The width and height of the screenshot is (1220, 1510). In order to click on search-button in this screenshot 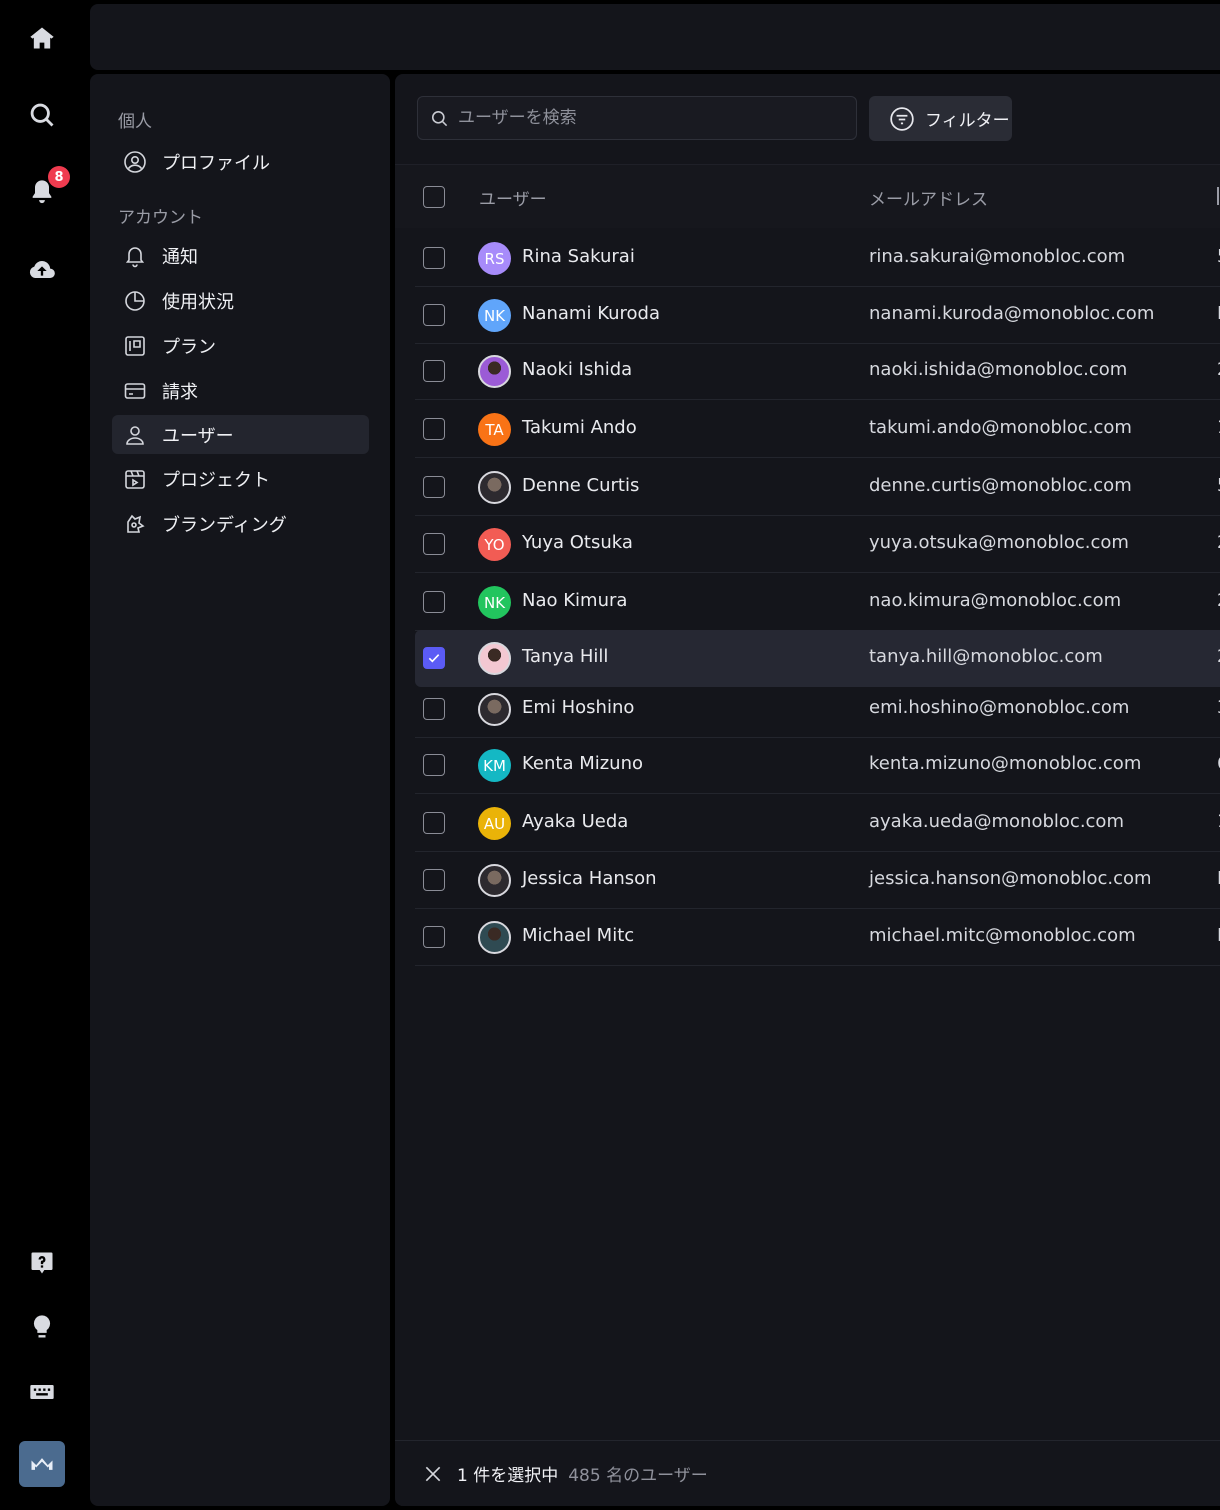, I will do `click(42, 115)`.